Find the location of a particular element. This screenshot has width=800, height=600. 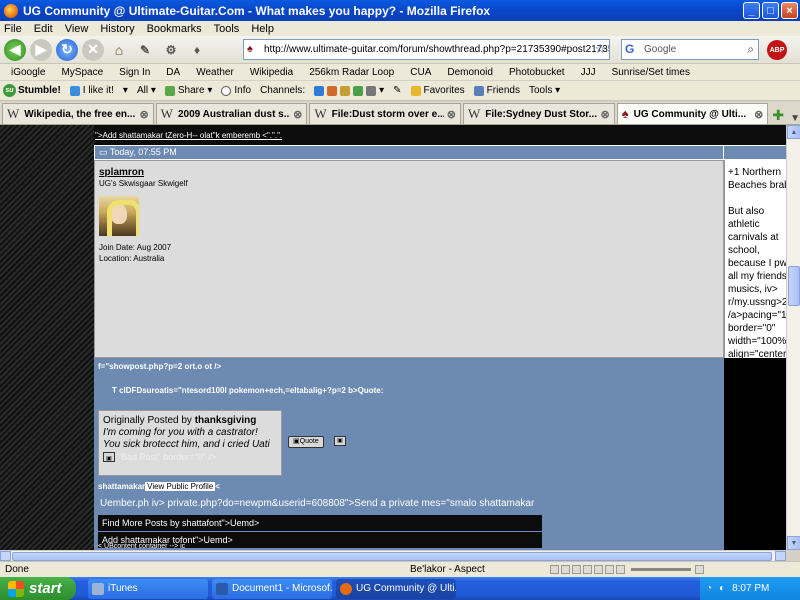

play-icon is located at coordinates (554, 569).